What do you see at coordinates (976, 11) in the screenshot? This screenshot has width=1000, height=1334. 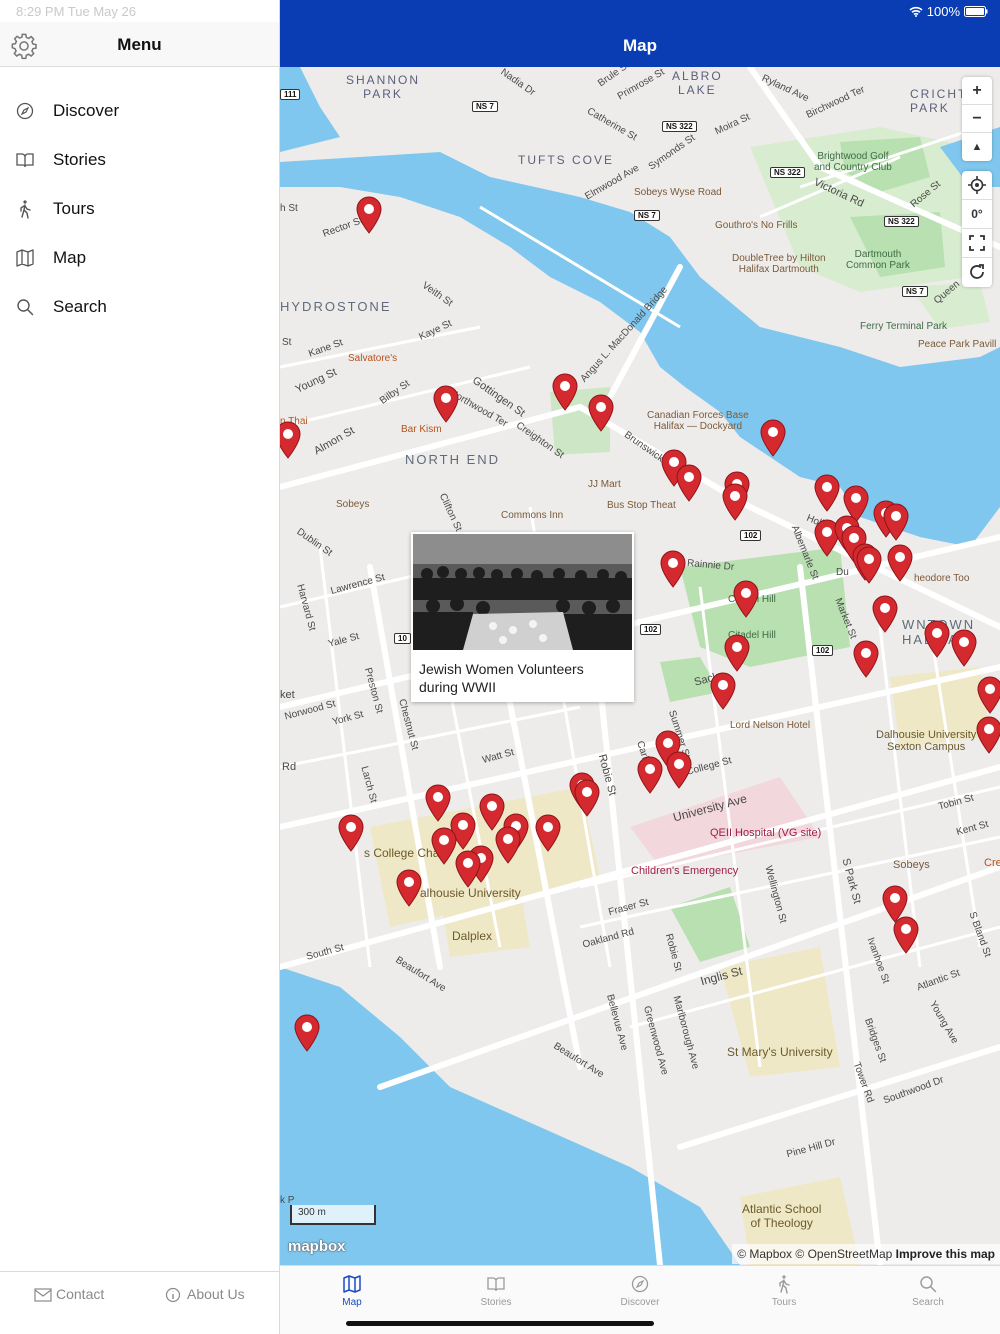 I see `battery-icon` at bounding box center [976, 11].